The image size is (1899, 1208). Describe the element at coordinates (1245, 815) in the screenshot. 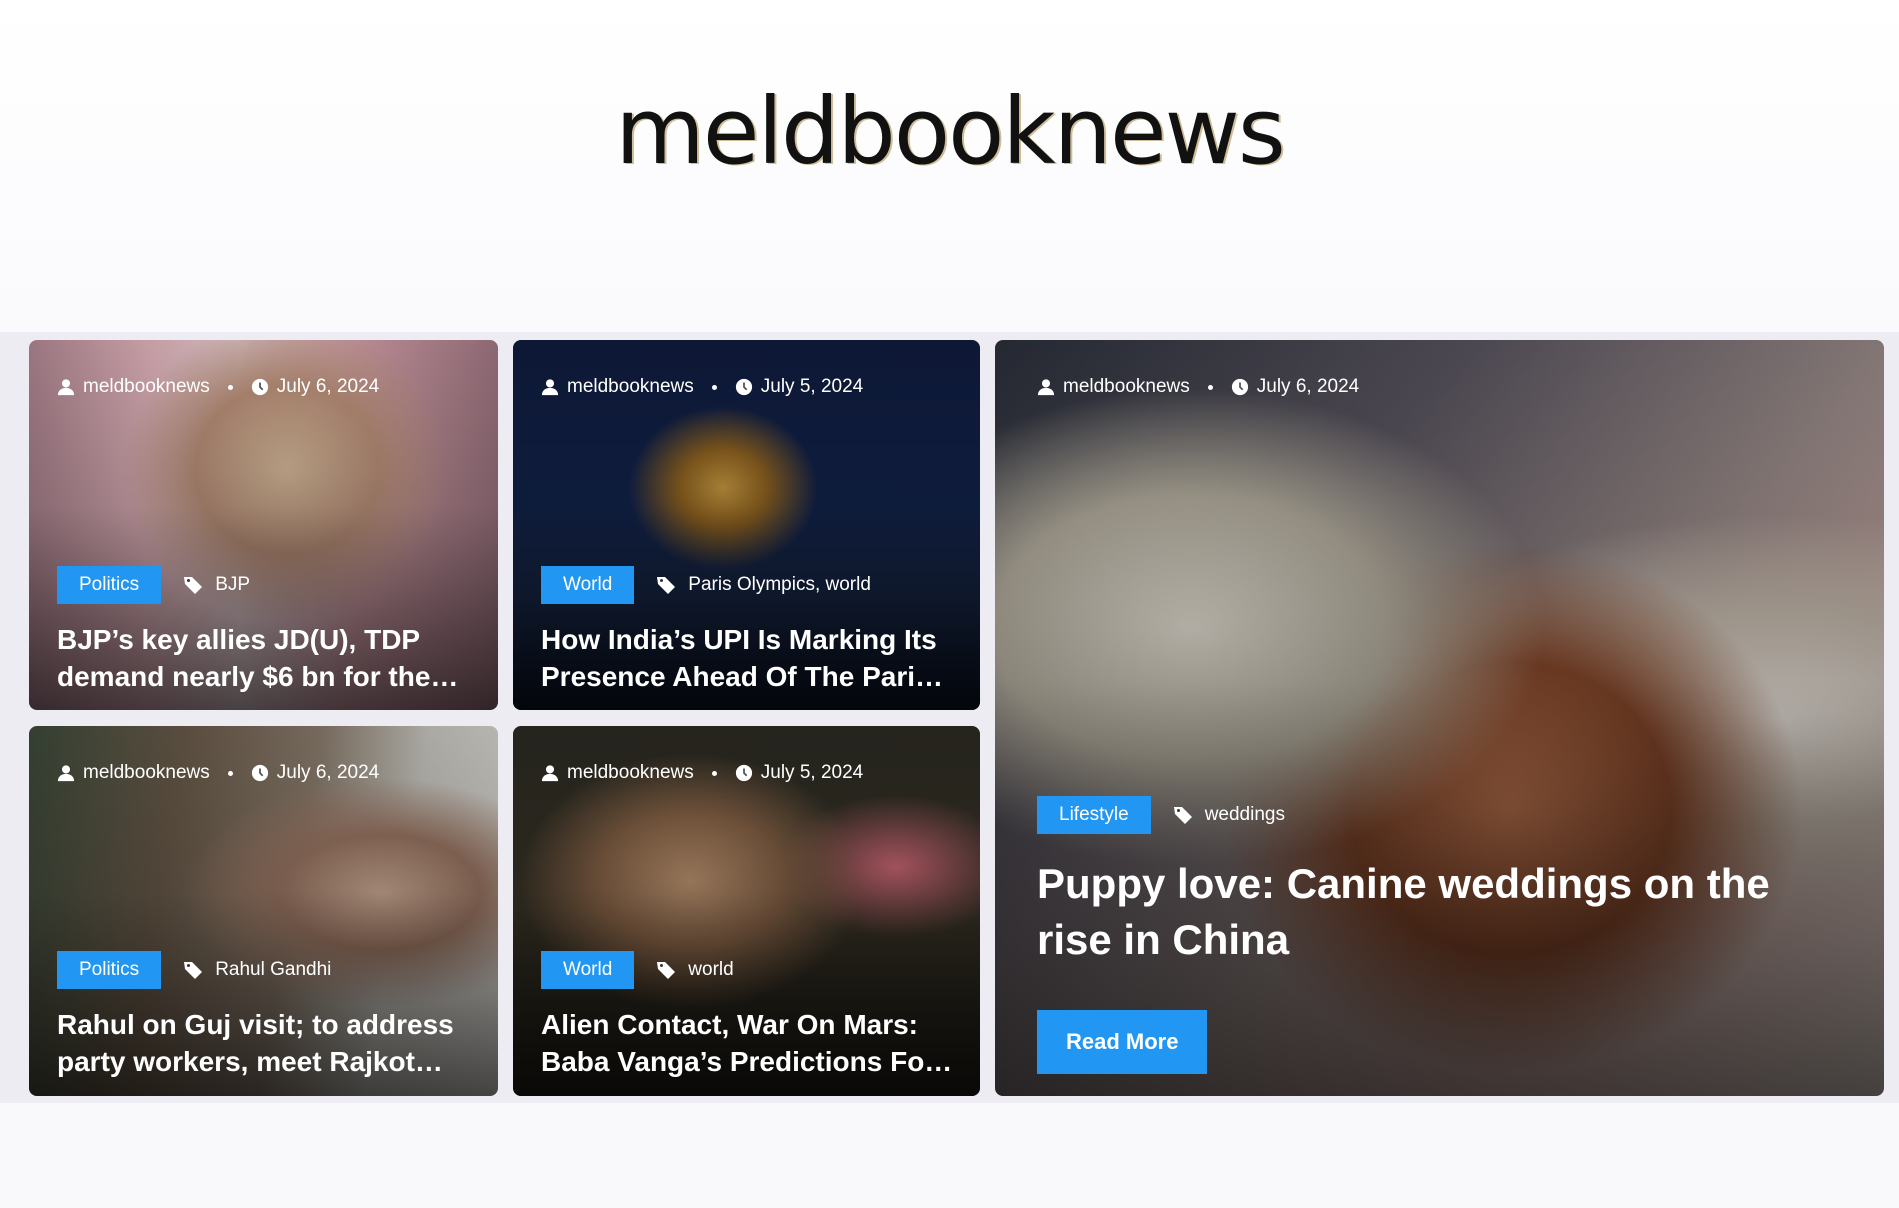

I see `post-tags: weddings` at that location.